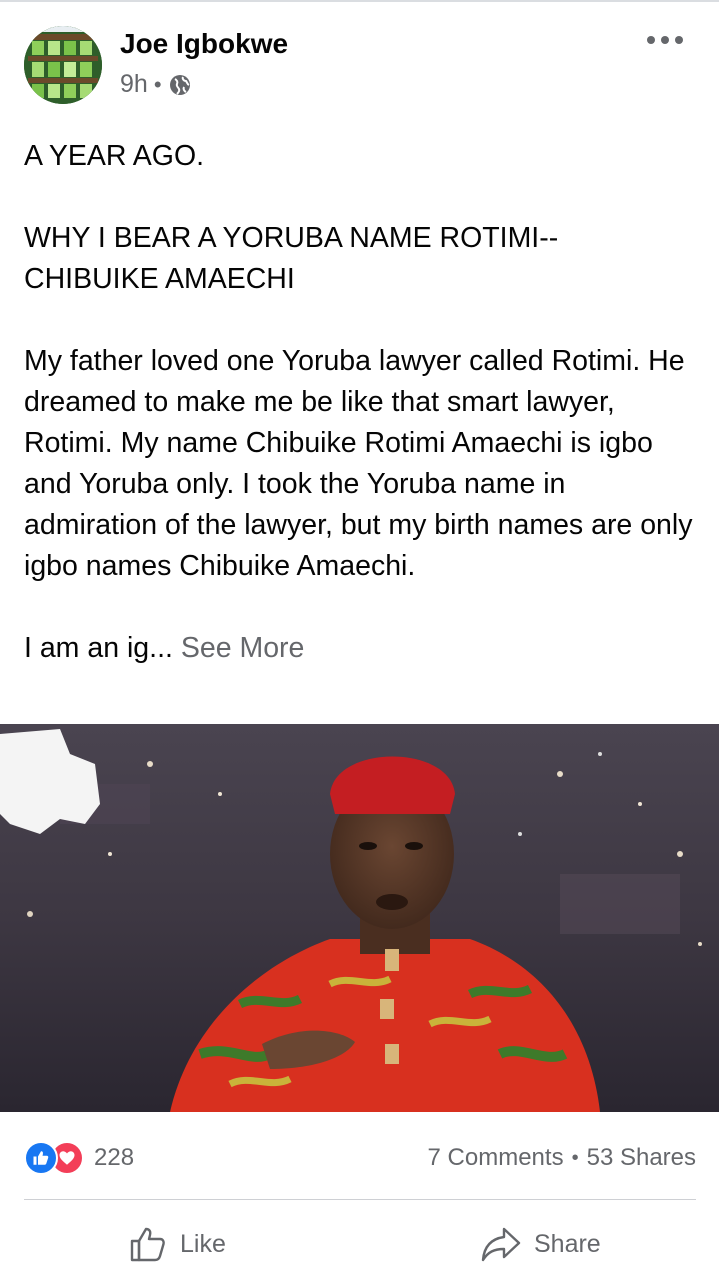 This screenshot has height=1279, width=719. What do you see at coordinates (203, 1243) in the screenshot?
I see `like-label: Like` at bounding box center [203, 1243].